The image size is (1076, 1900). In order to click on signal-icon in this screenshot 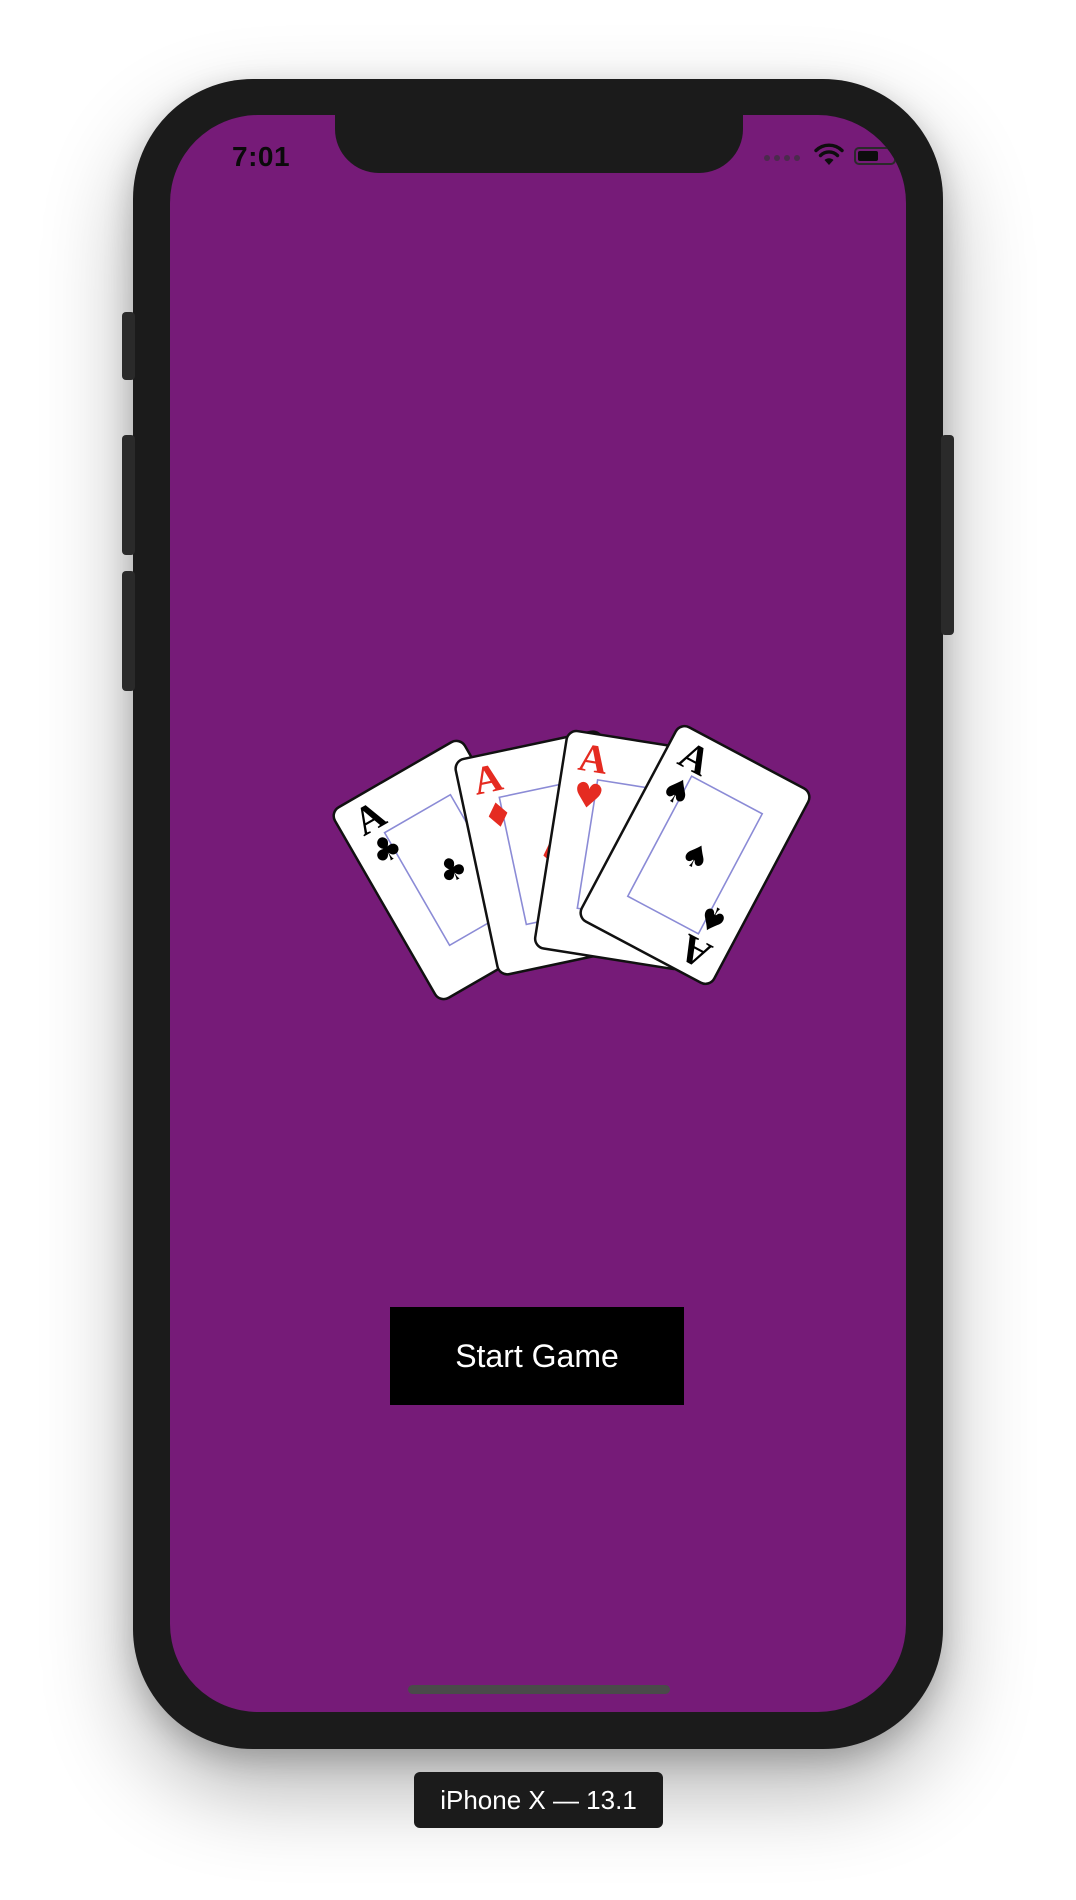, I will do `click(782, 158)`.